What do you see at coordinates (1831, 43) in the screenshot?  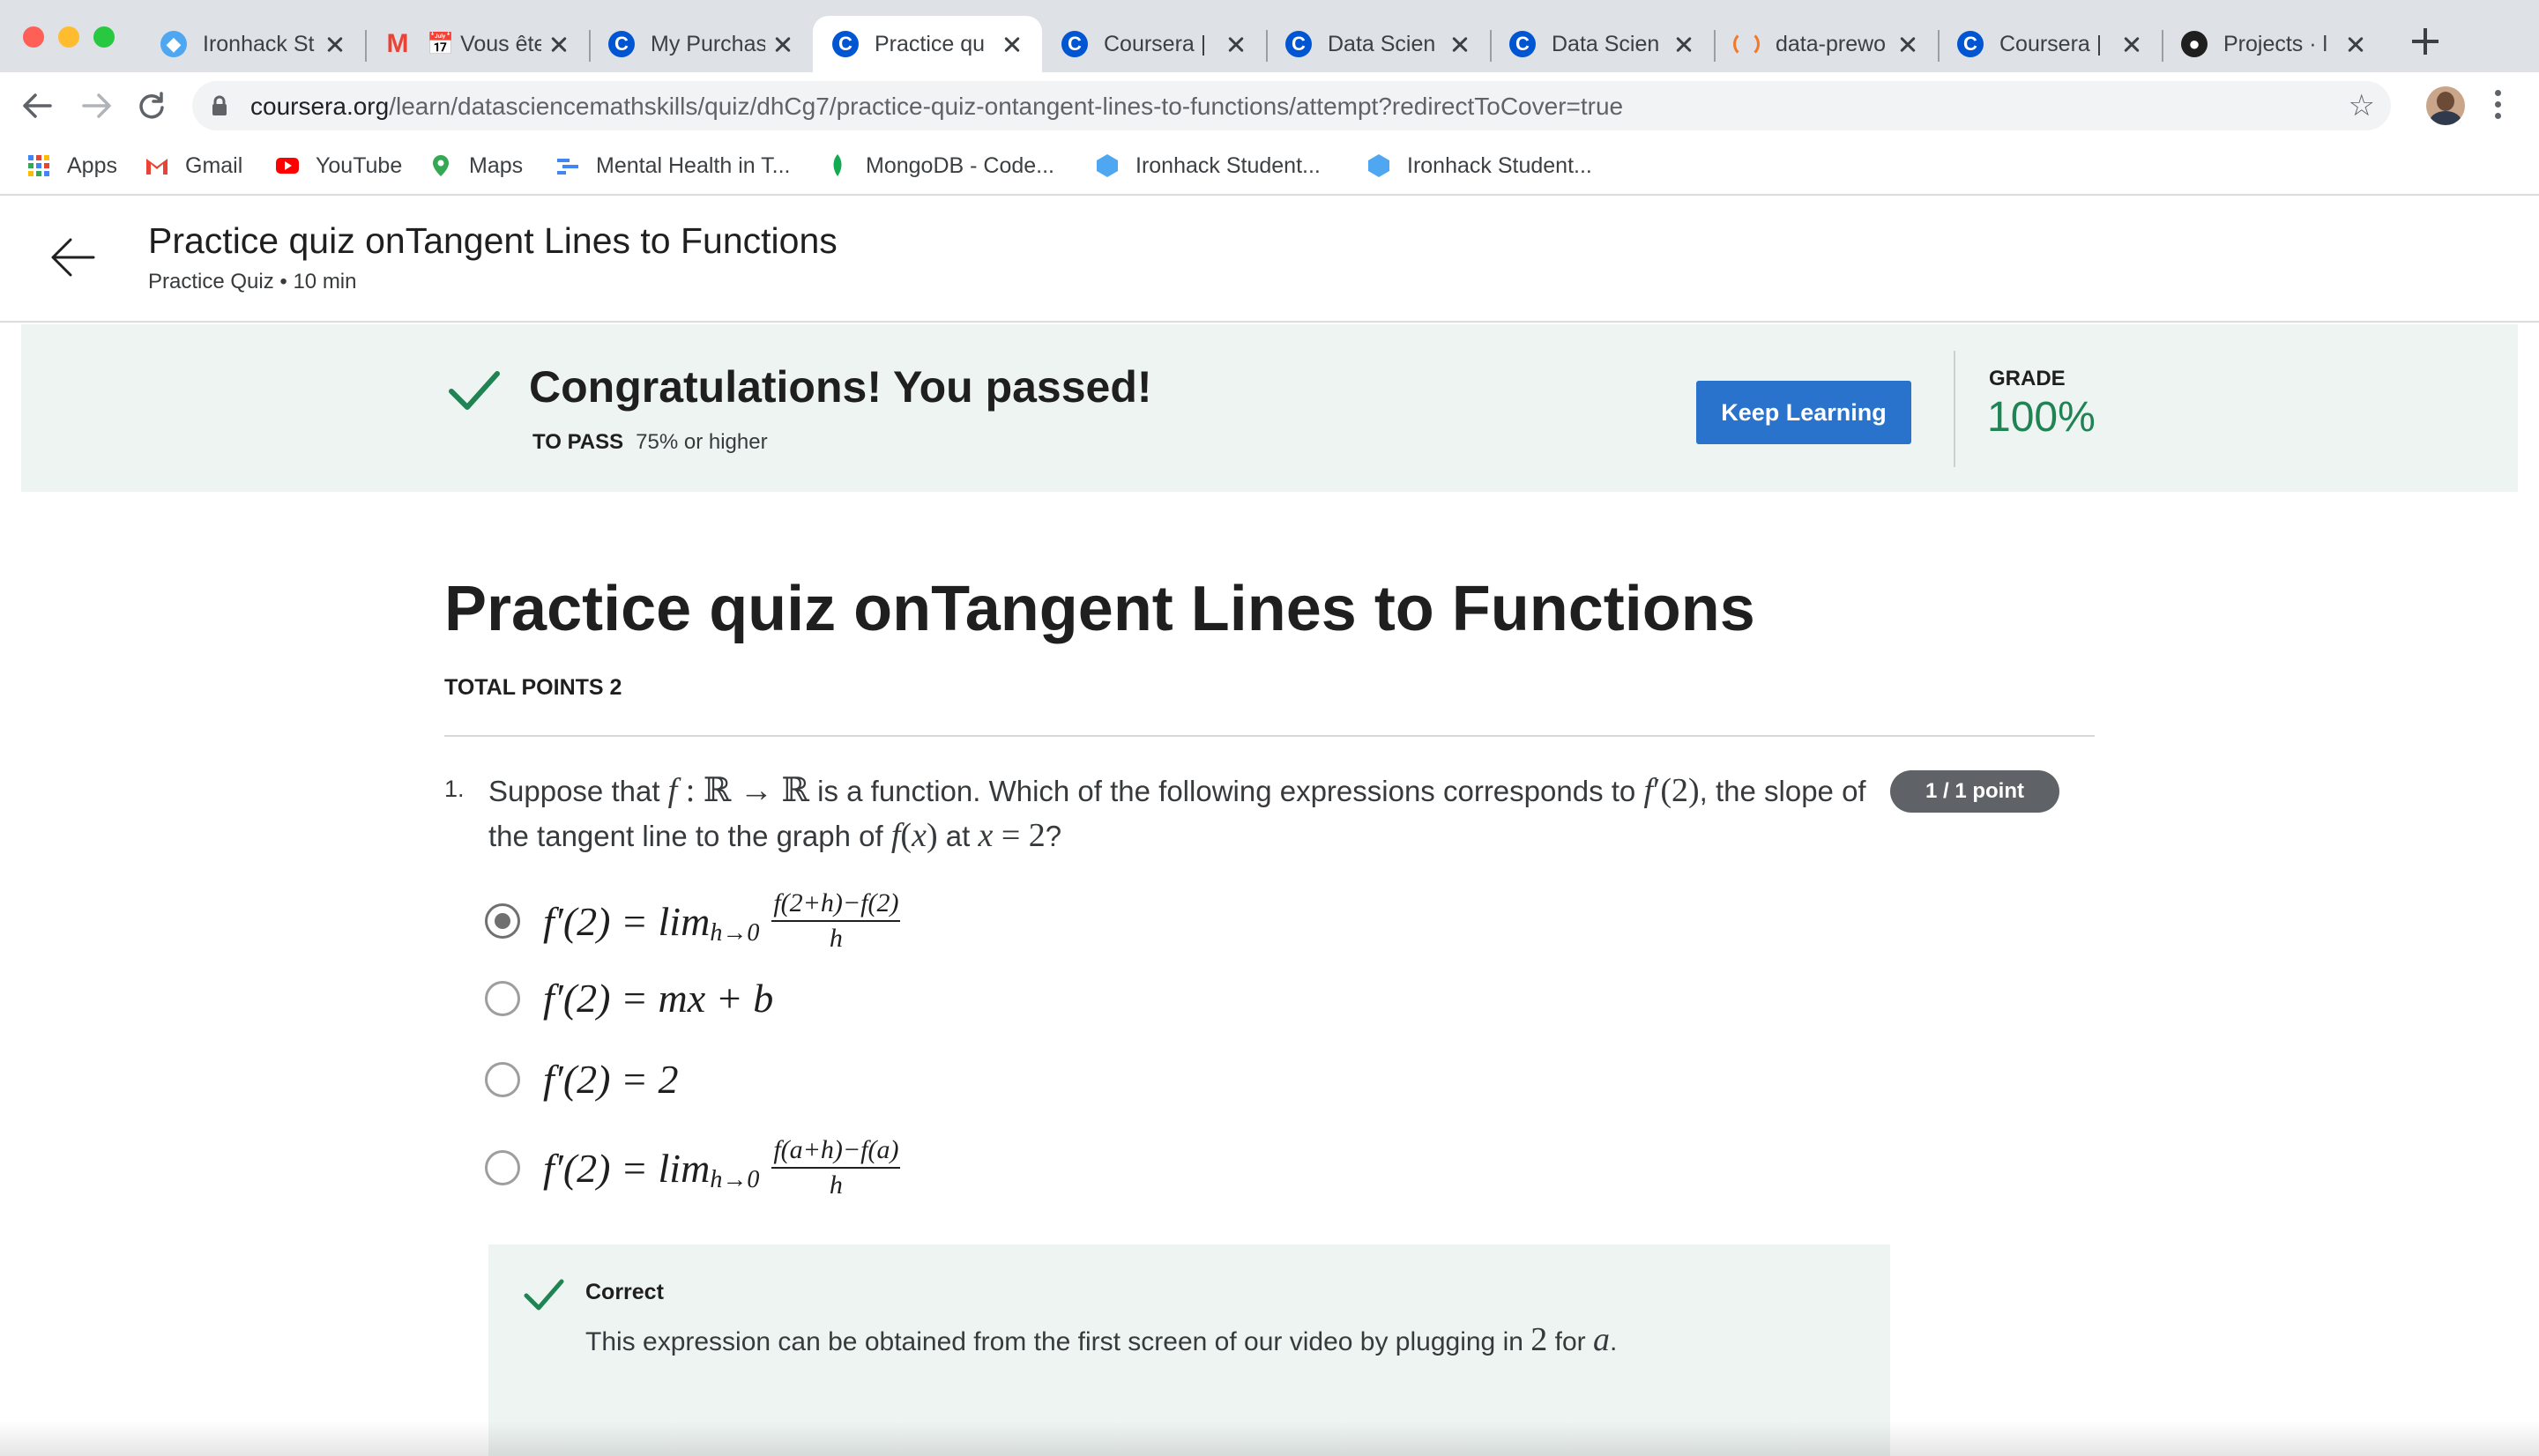 I see `tab-title: data-prewo` at bounding box center [1831, 43].